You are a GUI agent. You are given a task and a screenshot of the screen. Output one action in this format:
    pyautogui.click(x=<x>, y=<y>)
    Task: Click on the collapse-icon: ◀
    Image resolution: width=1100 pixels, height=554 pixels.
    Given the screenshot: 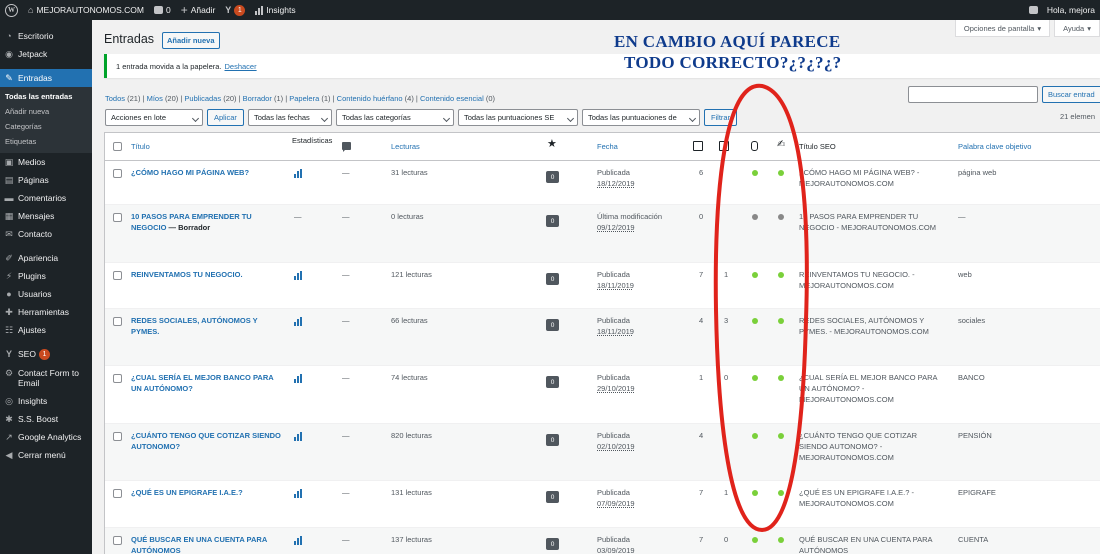 What is the action you would take?
    pyautogui.click(x=9, y=455)
    